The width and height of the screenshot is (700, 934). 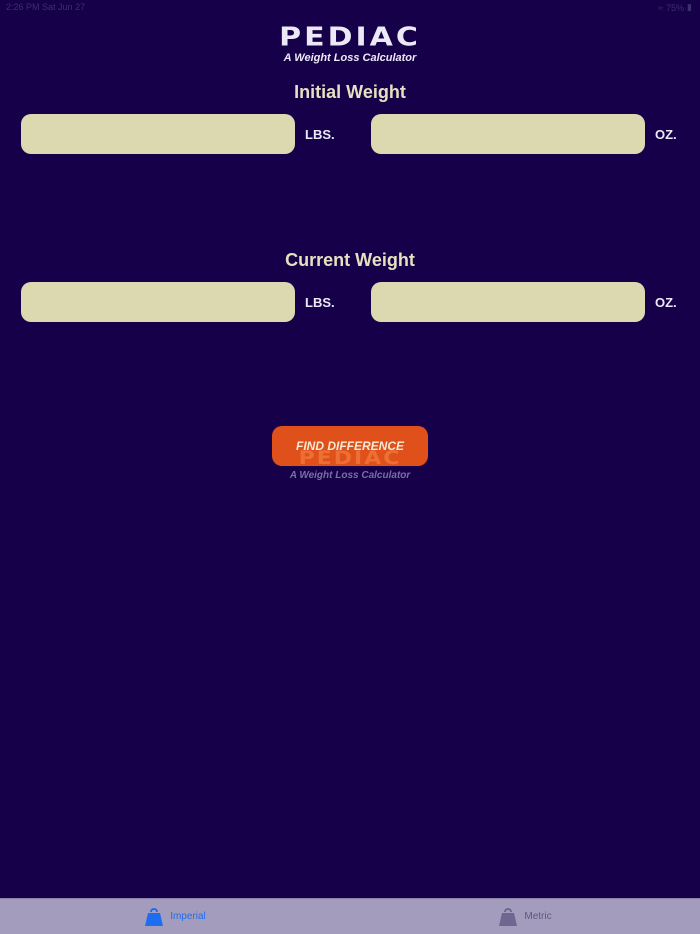 I want to click on status-time: 2:26 PM, so click(x=23, y=7).